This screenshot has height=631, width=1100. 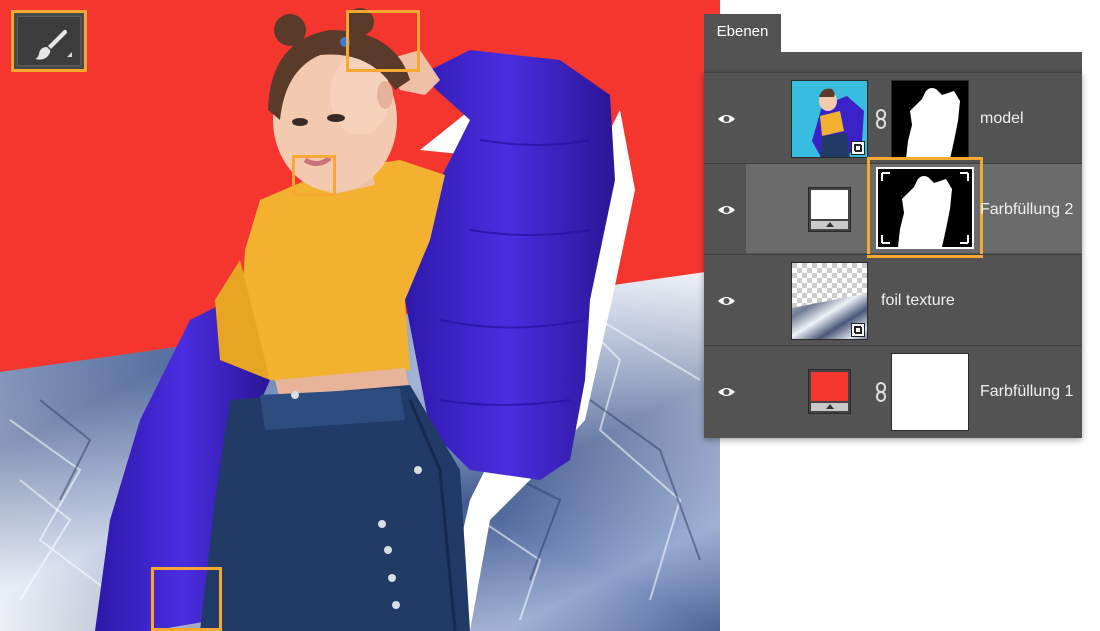 What do you see at coordinates (918, 300) in the screenshot?
I see `layer-name-foil-texture: foil texture` at bounding box center [918, 300].